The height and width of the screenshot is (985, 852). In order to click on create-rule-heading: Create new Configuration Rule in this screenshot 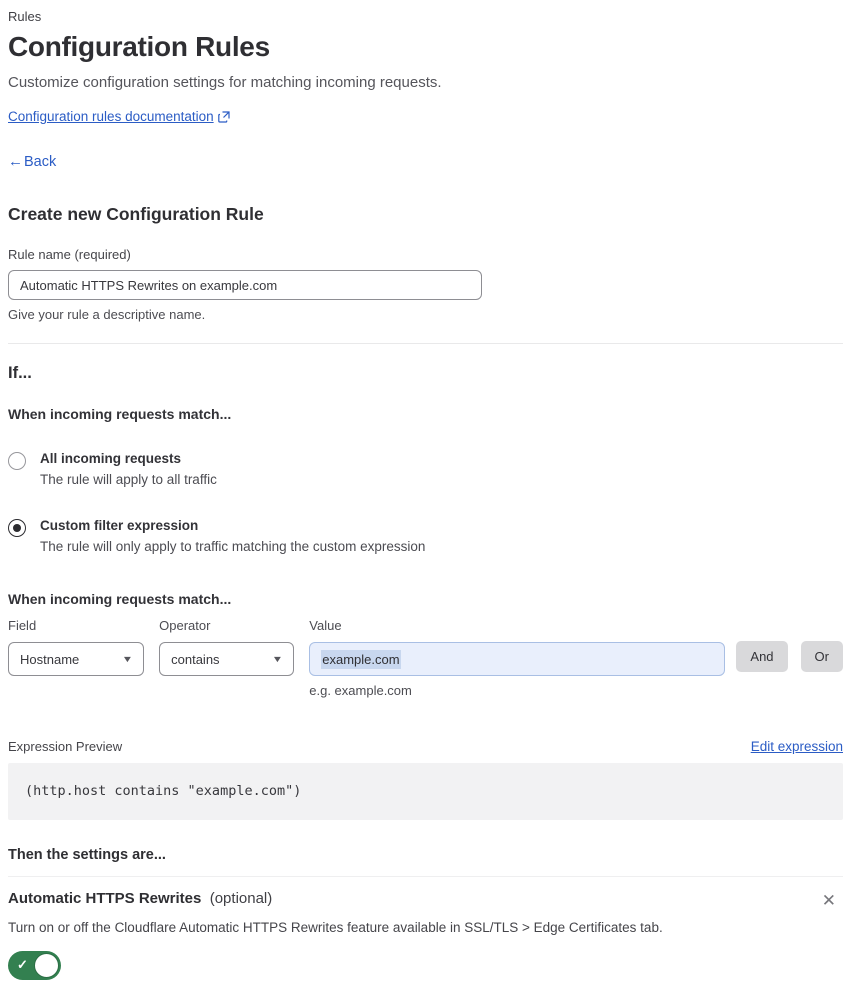, I will do `click(136, 214)`.